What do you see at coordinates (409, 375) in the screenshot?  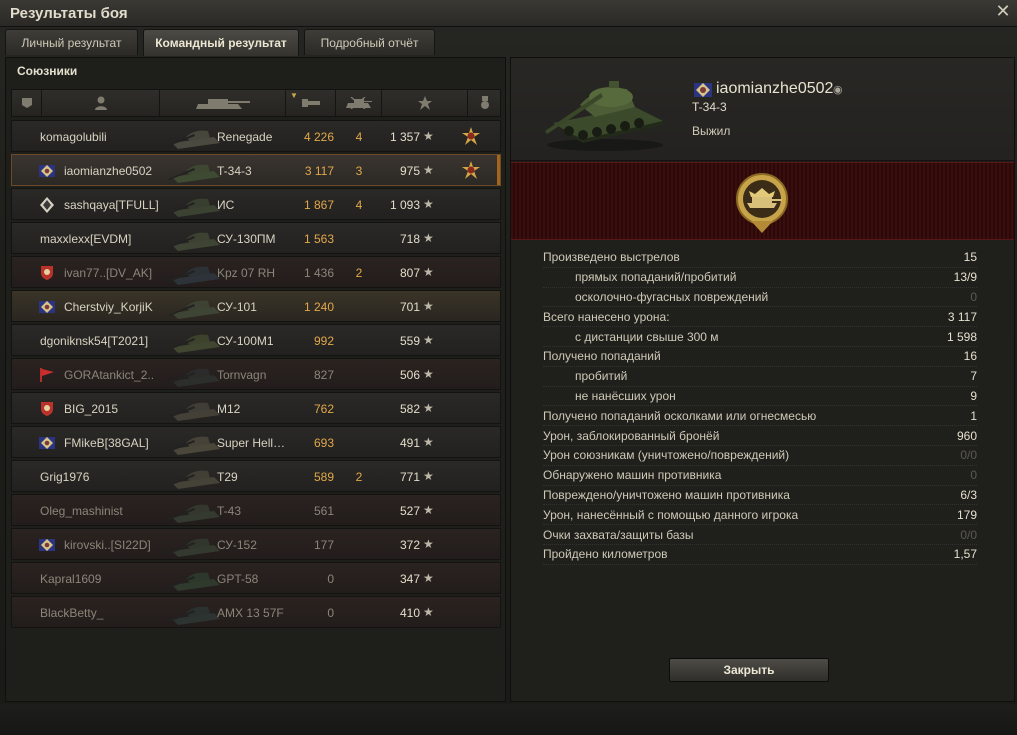 I see `xp-value: 506` at bounding box center [409, 375].